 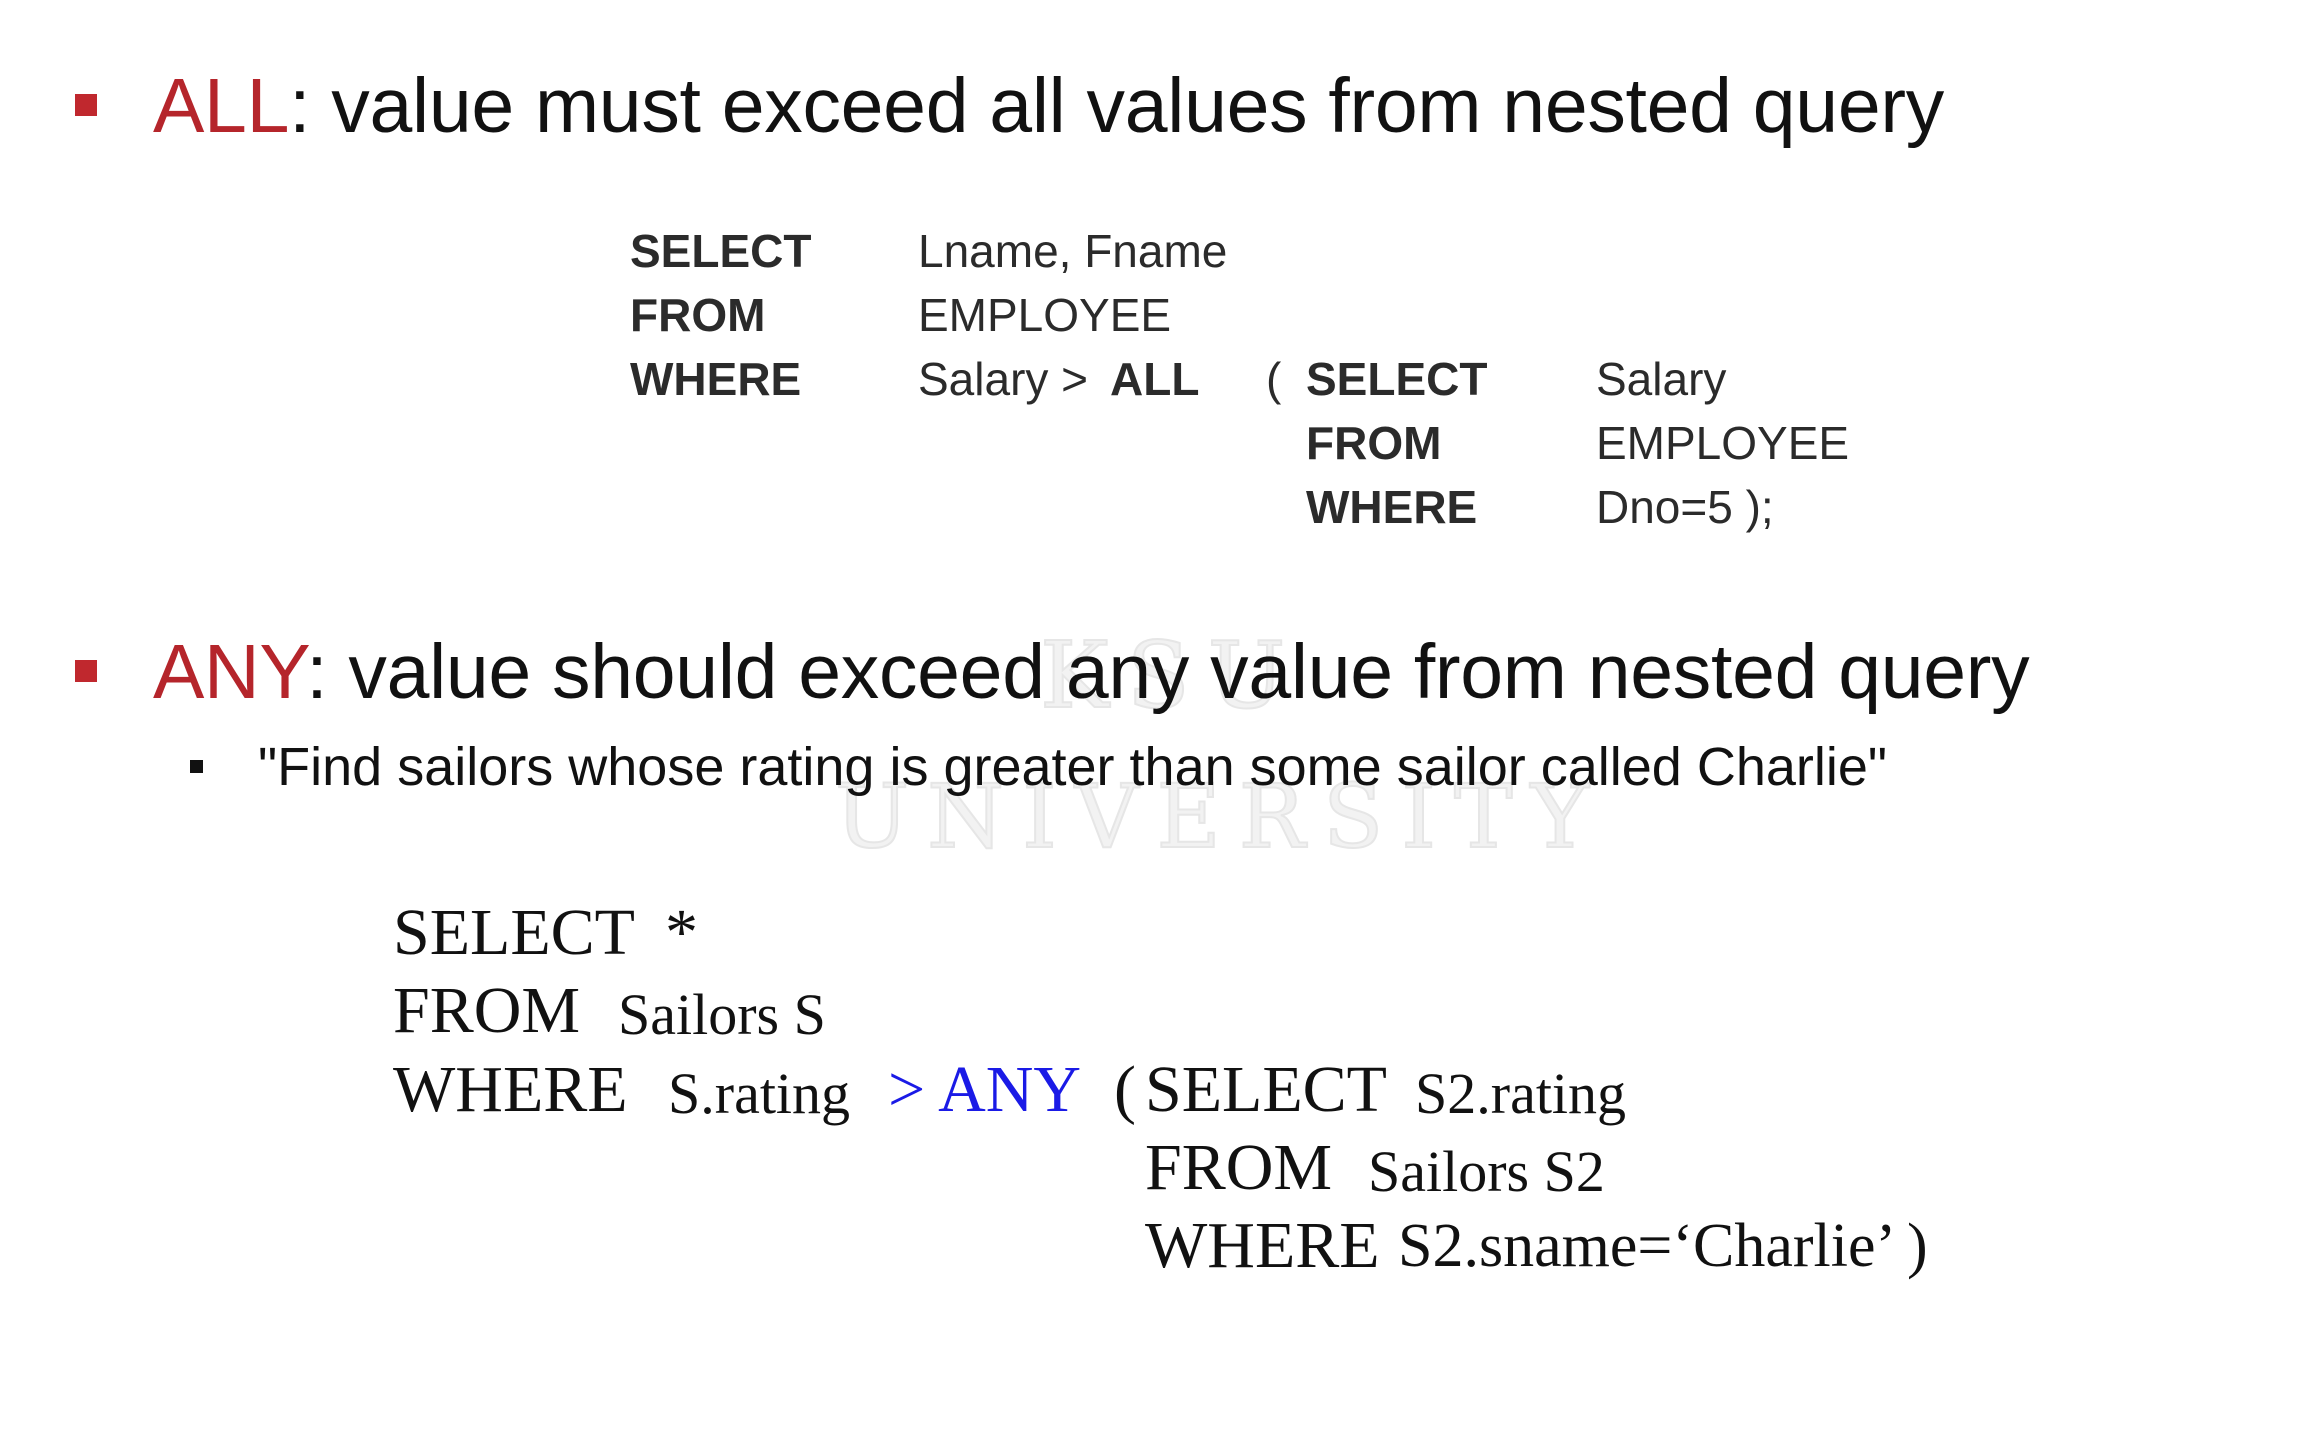 I want to click on q2-sub-select-value: S2.rating, so click(x=1521, y=1093).